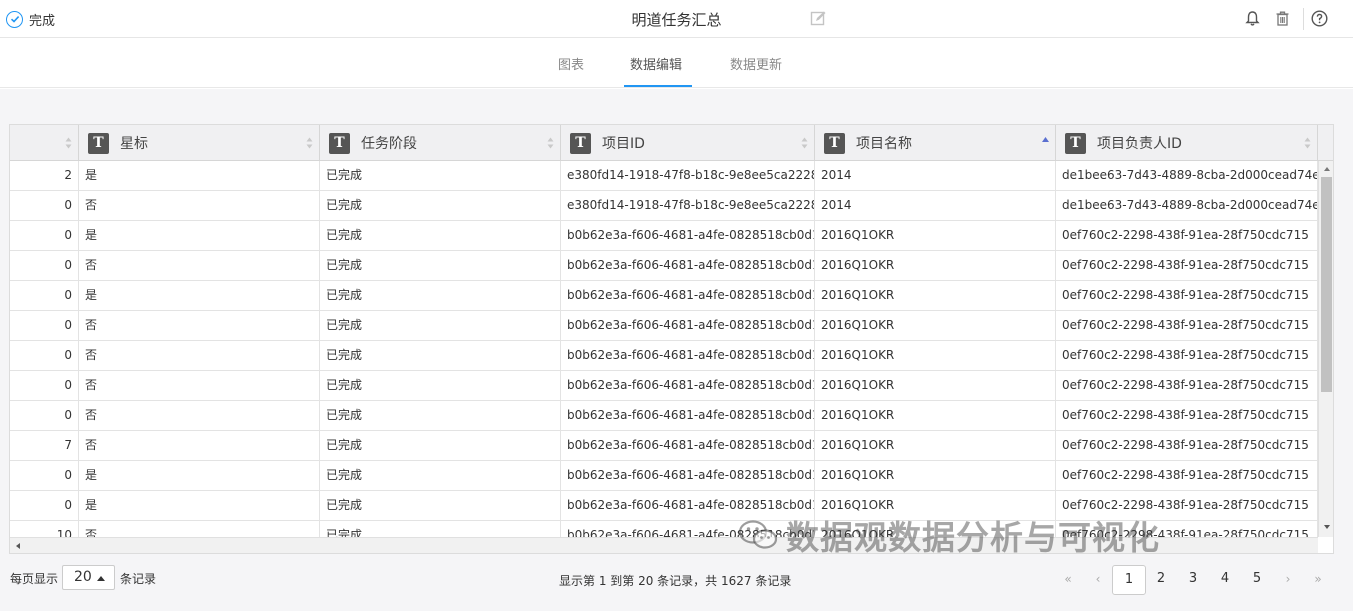 The image size is (1353, 611). What do you see at coordinates (1098, 580) in the screenshot?
I see `prev-page-button: ‹` at bounding box center [1098, 580].